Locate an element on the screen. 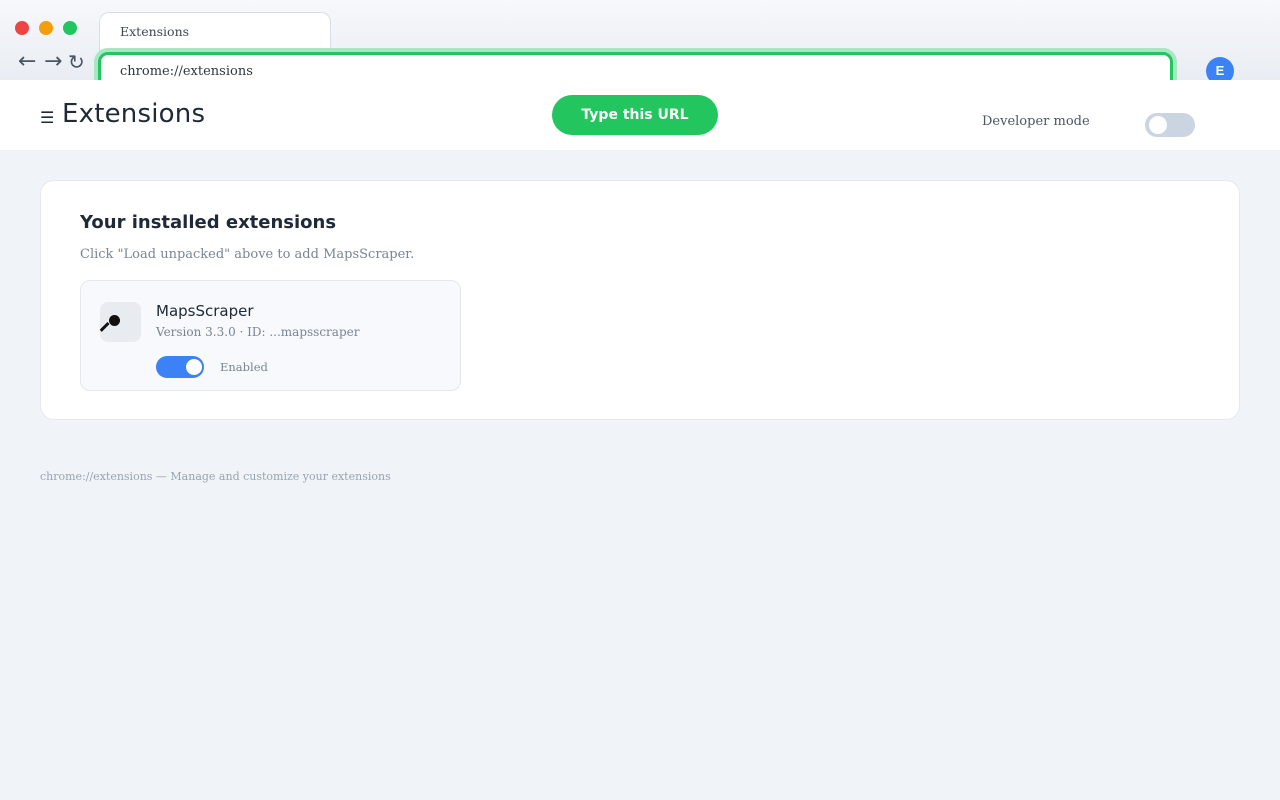 The image size is (1280, 800). tab-title: Extensions is located at coordinates (155, 31).